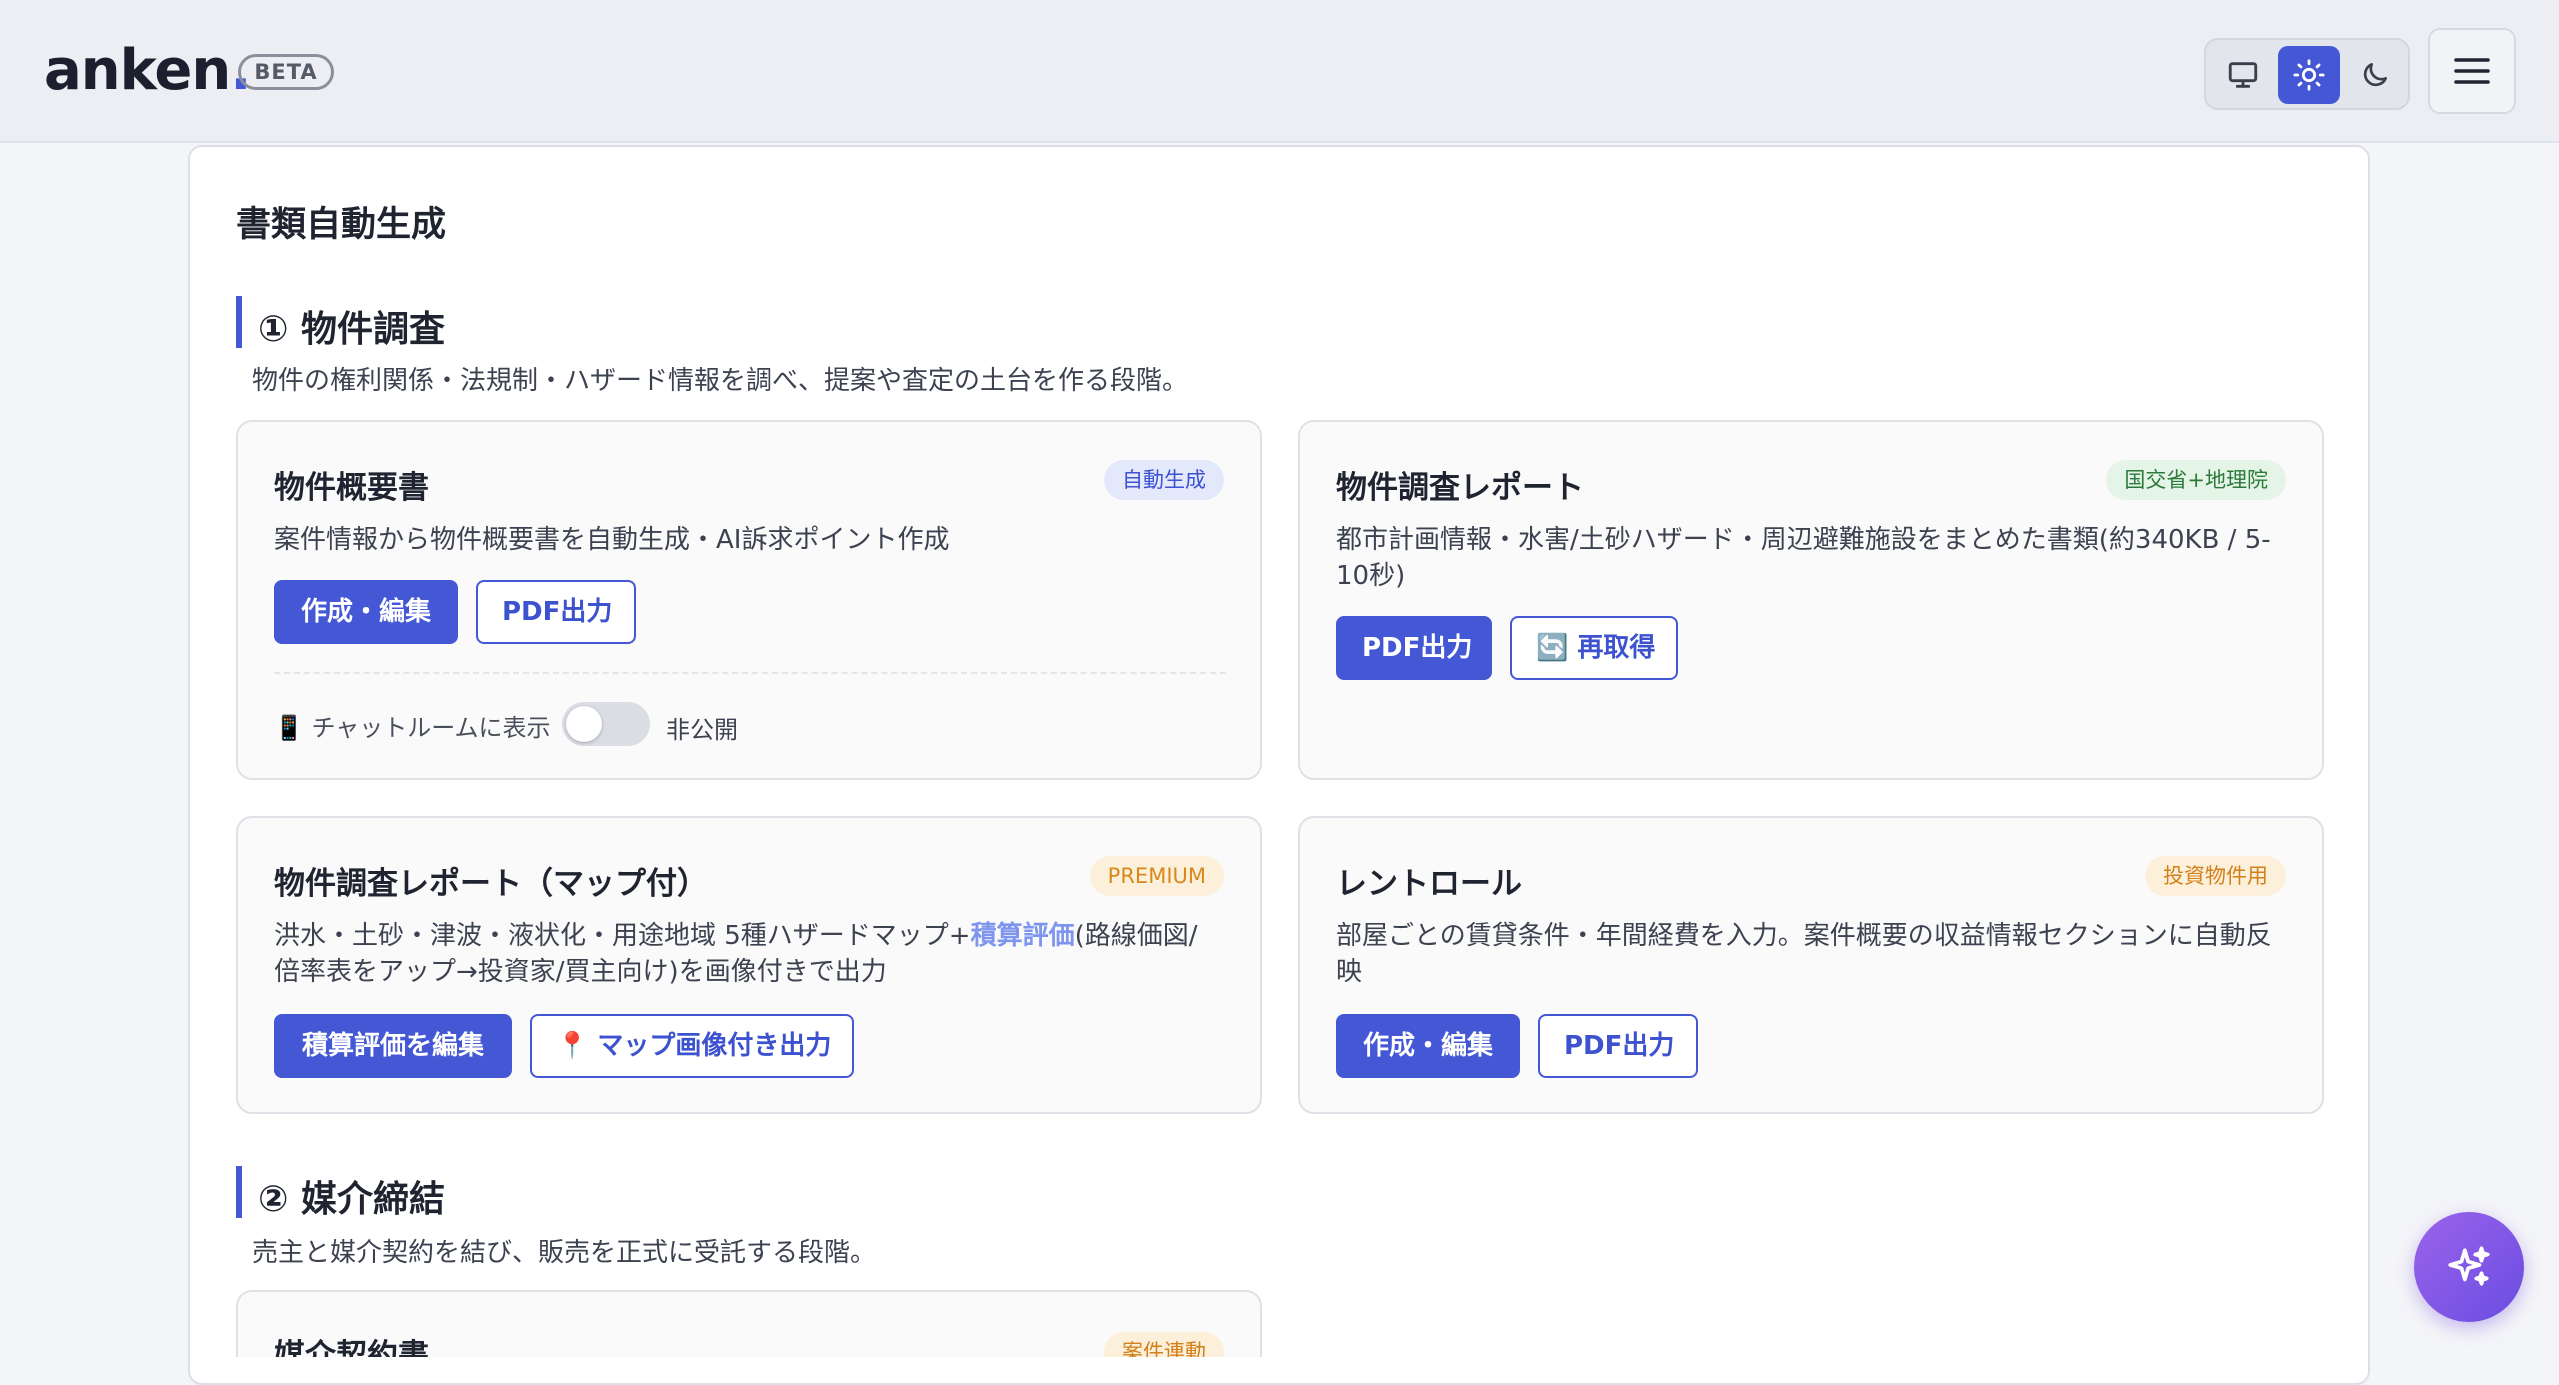 The height and width of the screenshot is (1385, 2559). What do you see at coordinates (606, 724) in the screenshot?
I see `chatroom-visibility-toggle` at bounding box center [606, 724].